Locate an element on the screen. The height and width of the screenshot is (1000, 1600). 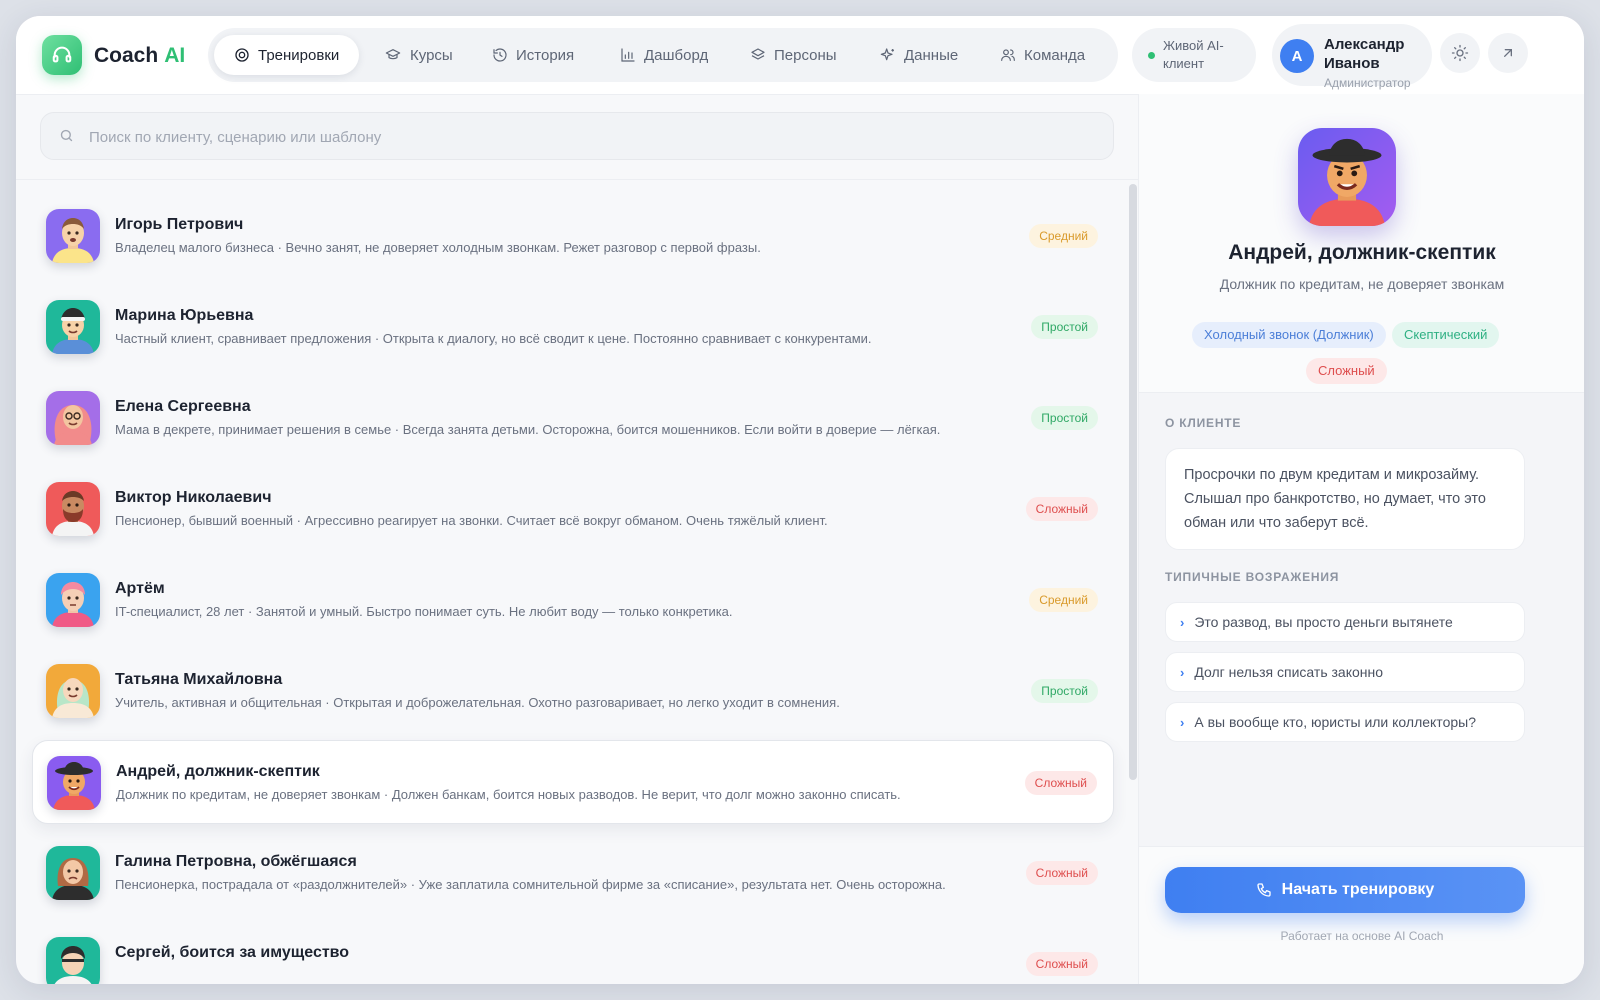
user-profile: А Александр Иванов Администратор is located at coordinates (1352, 57).